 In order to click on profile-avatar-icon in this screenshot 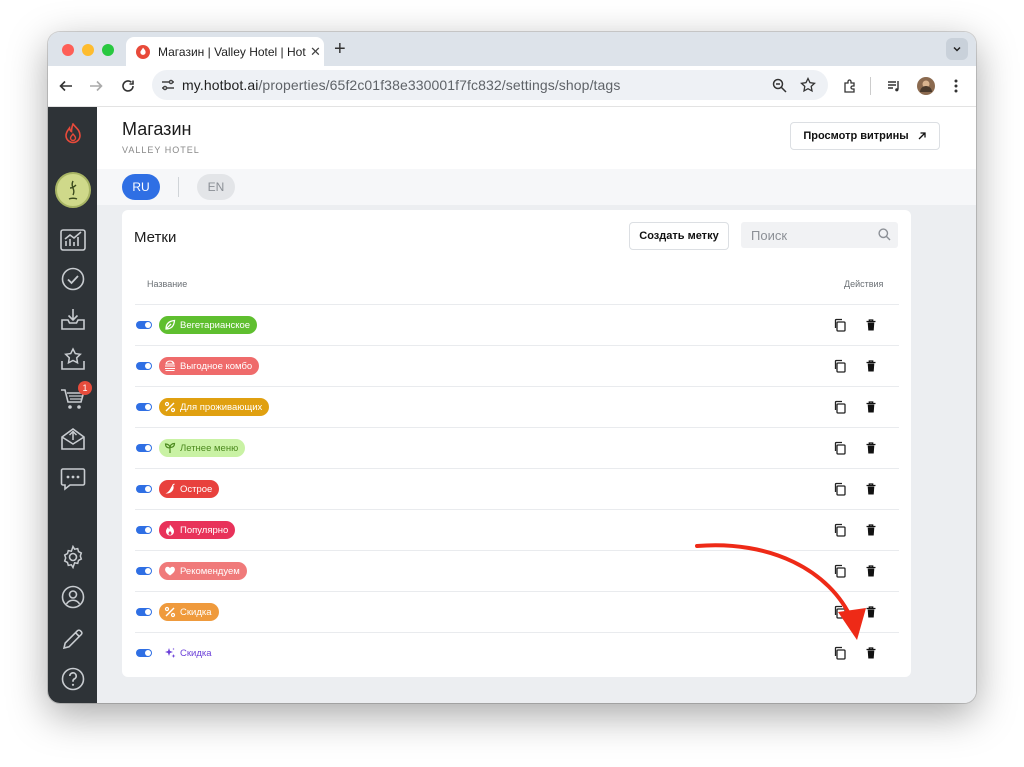, I will do `click(926, 86)`.